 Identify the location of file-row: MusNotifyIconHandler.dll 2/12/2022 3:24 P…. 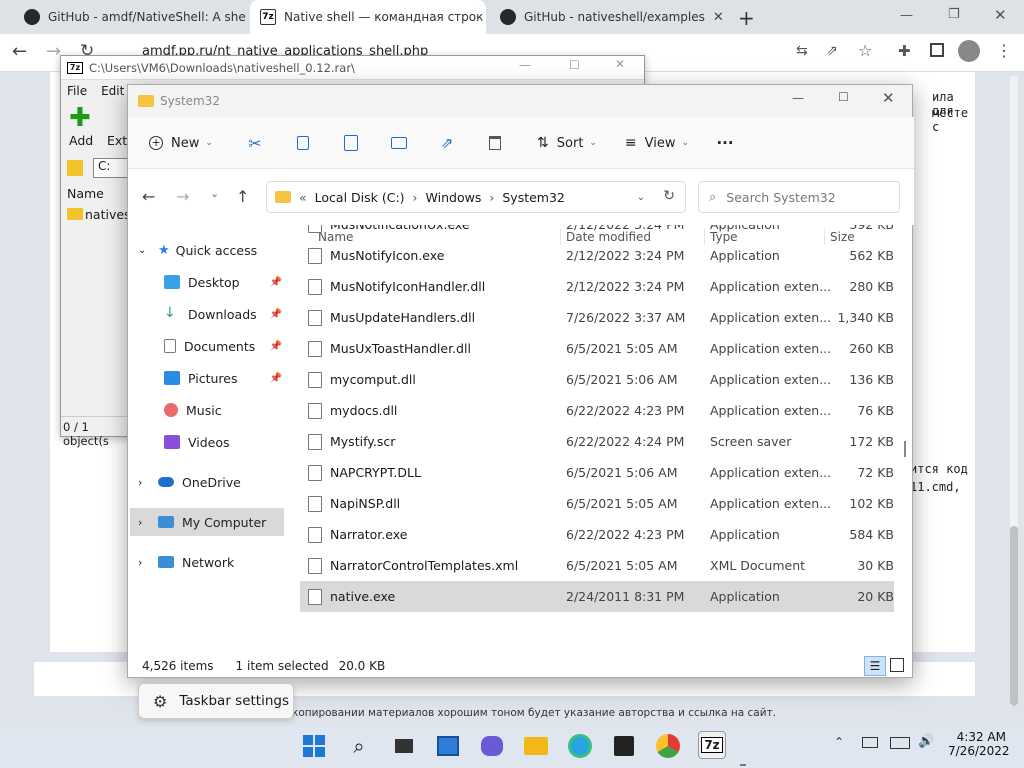
(597, 286).